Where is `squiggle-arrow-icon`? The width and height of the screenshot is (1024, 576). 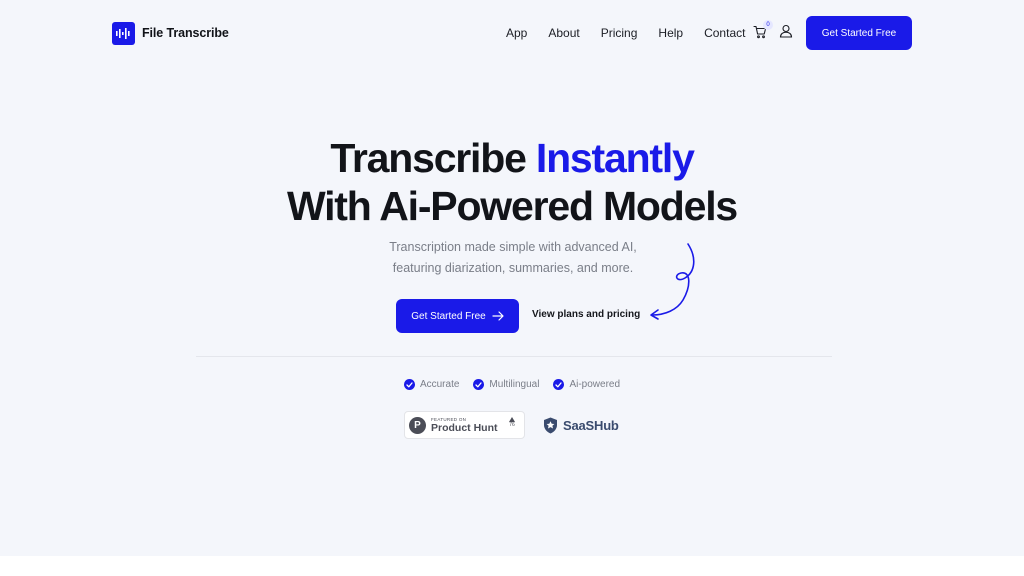 squiggle-arrow-icon is located at coordinates (672, 281).